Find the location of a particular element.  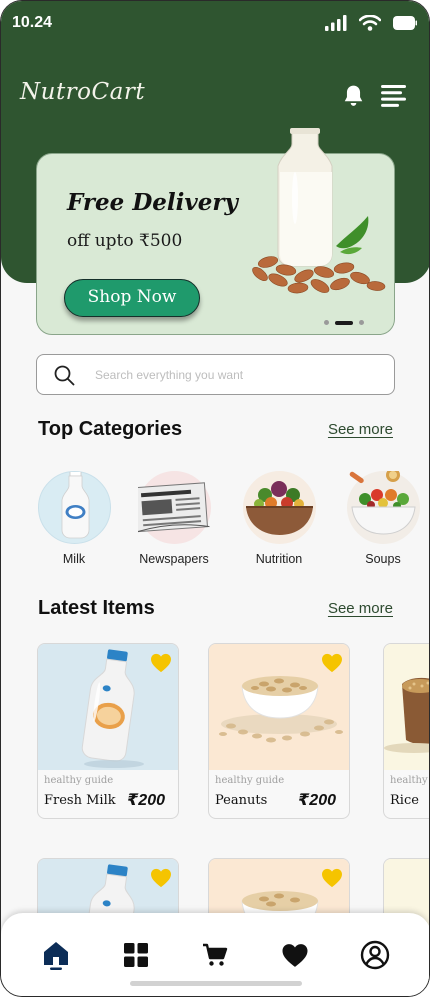

grid-icon is located at coordinates (136, 955).